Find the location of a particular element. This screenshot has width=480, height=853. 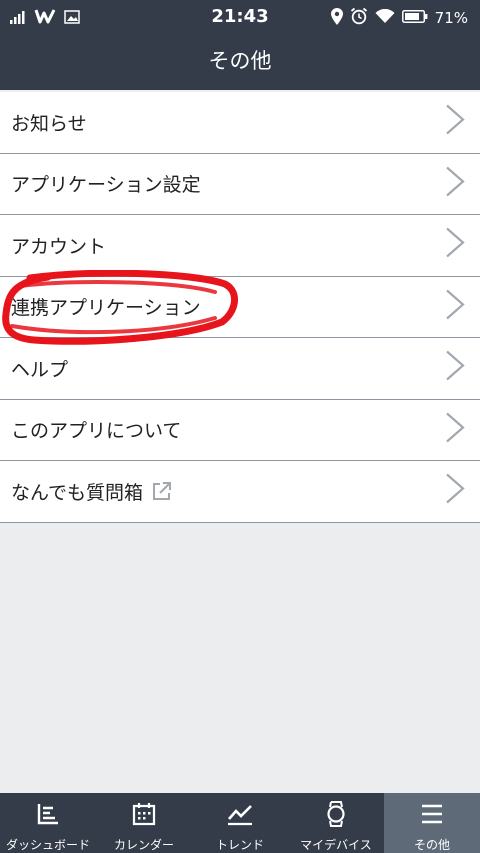

dashboard-icon is located at coordinates (48, 818).